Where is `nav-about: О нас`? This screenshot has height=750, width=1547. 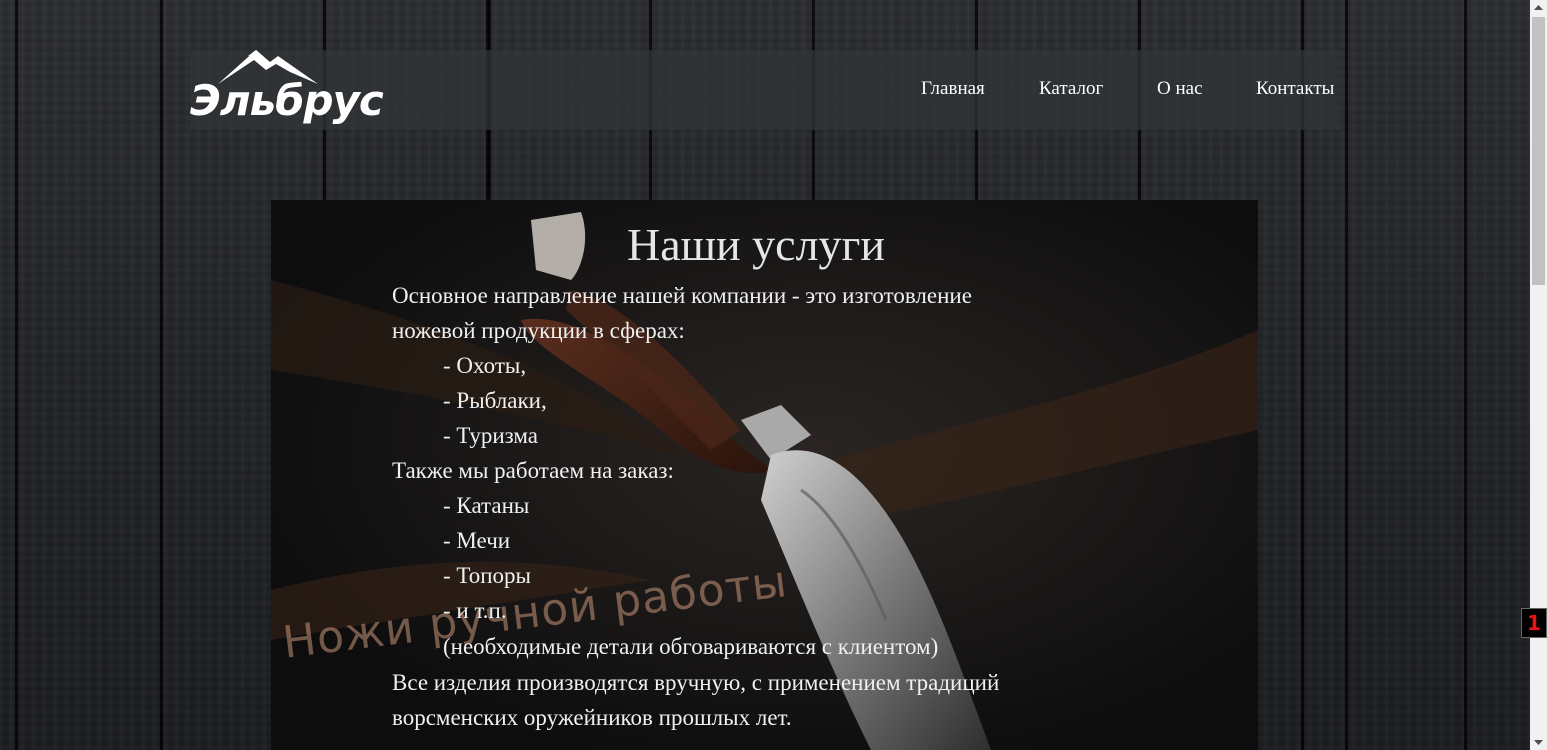
nav-about: О нас is located at coordinates (1180, 89).